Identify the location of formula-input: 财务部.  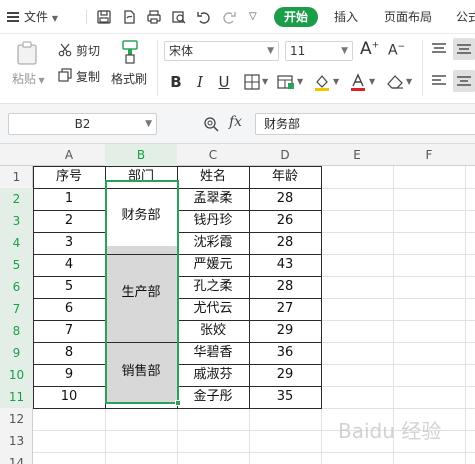
(365, 124).